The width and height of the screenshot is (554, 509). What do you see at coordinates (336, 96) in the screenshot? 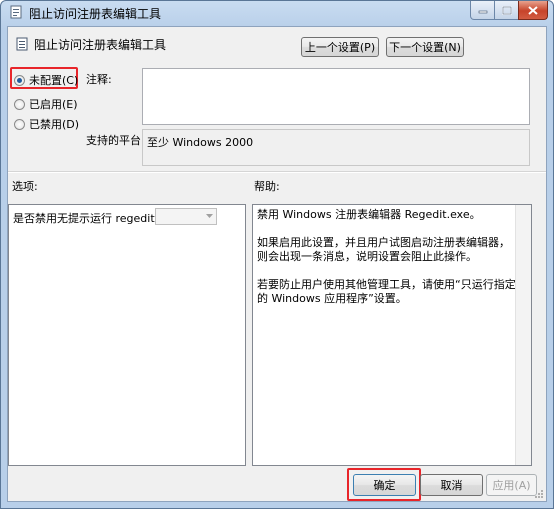
I see `comment-textarea` at bounding box center [336, 96].